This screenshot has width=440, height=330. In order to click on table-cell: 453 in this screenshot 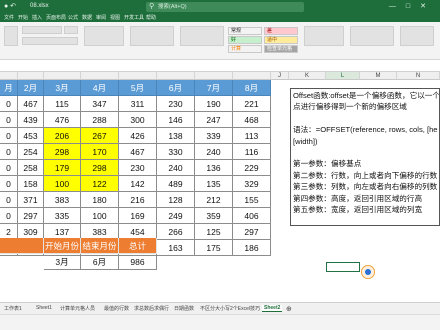, I will do `click(31, 136)`.